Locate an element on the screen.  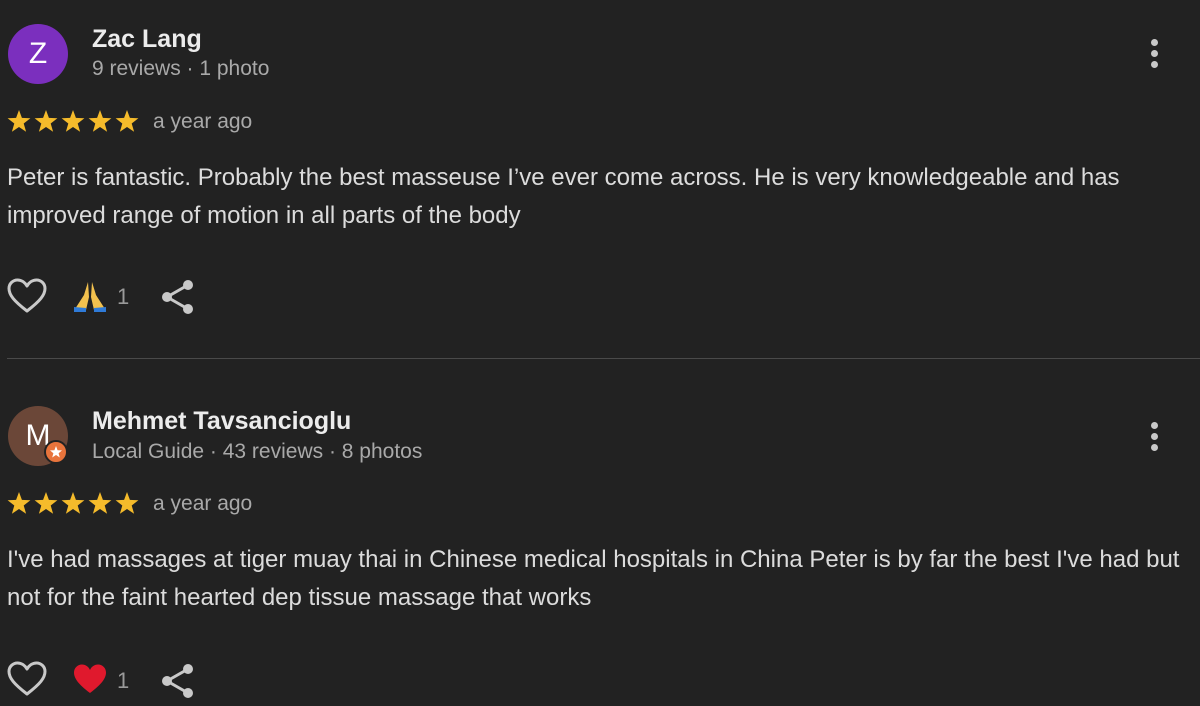
reviewer-name: Zac Lang is located at coordinates (147, 39).